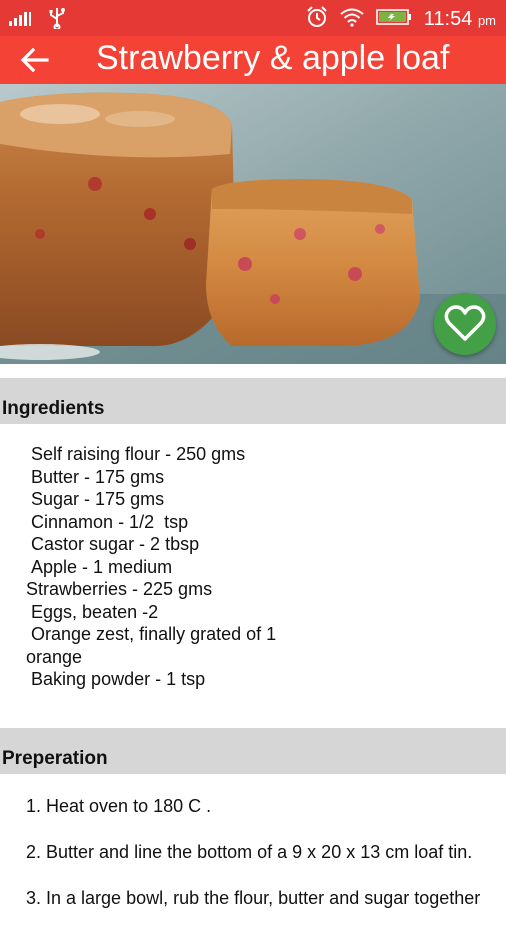 Image resolution: width=506 pixels, height=933 pixels. I want to click on clock-time: 11:54, so click(448, 19).